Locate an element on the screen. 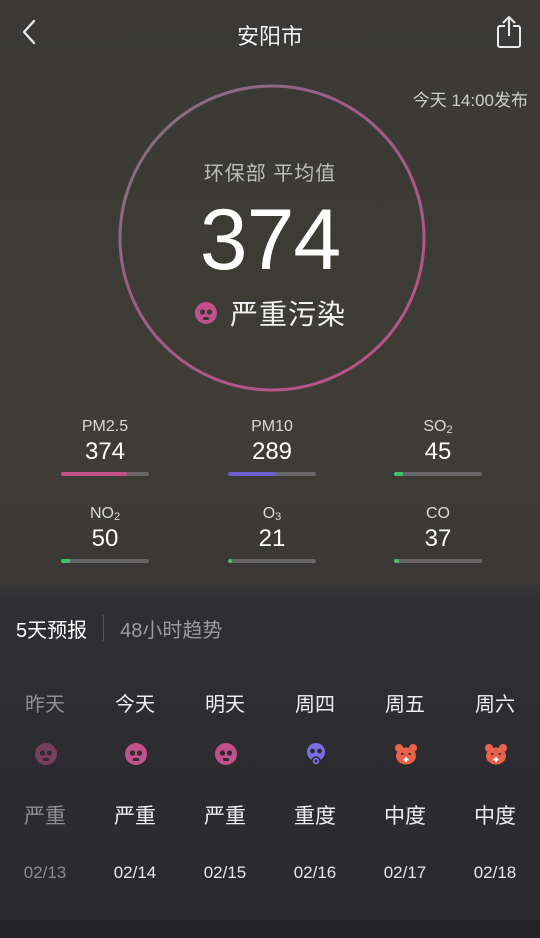 This screenshot has width=540, height=938. forecast-day: 周五 中度 02/17 is located at coordinates (405, 792).